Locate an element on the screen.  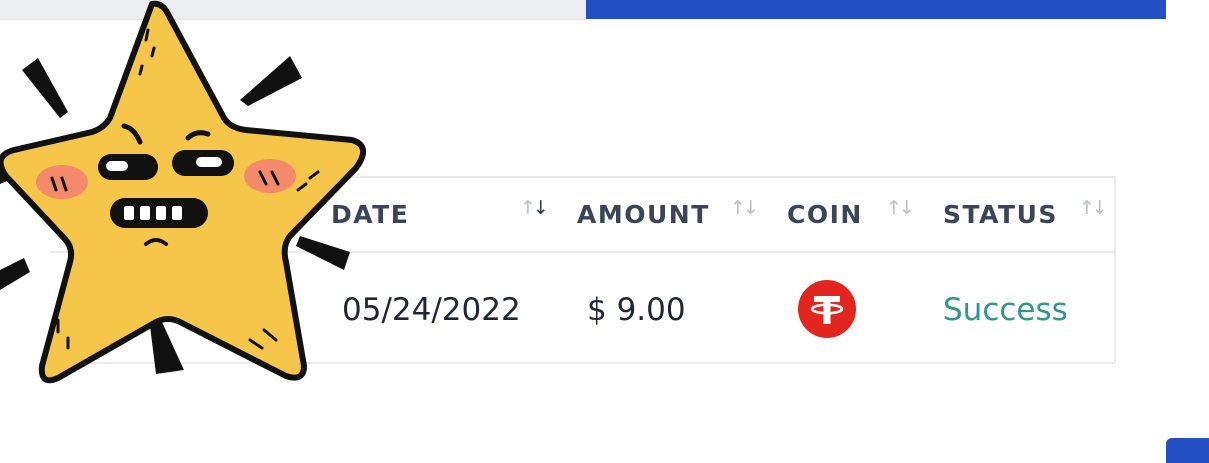
column-header-amount: AMOUNT is located at coordinates (643, 215).